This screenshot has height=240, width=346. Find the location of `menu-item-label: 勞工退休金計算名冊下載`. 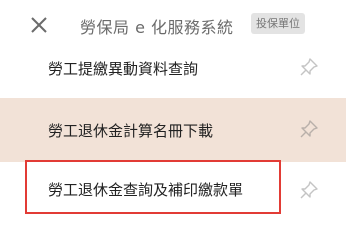

menu-item-label: 勞工退休金計算名冊下載 is located at coordinates (131, 131).